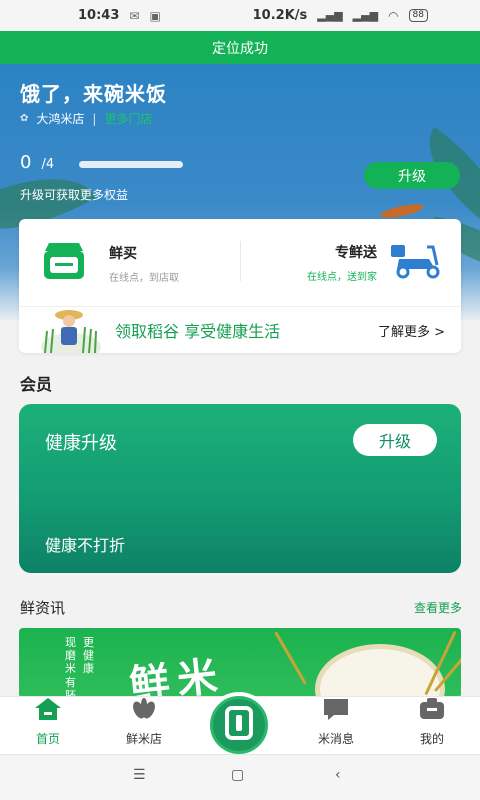 Image resolution: width=480 pixels, height=800 pixels. I want to click on banner-headline: 鲜米, so click(177, 675).